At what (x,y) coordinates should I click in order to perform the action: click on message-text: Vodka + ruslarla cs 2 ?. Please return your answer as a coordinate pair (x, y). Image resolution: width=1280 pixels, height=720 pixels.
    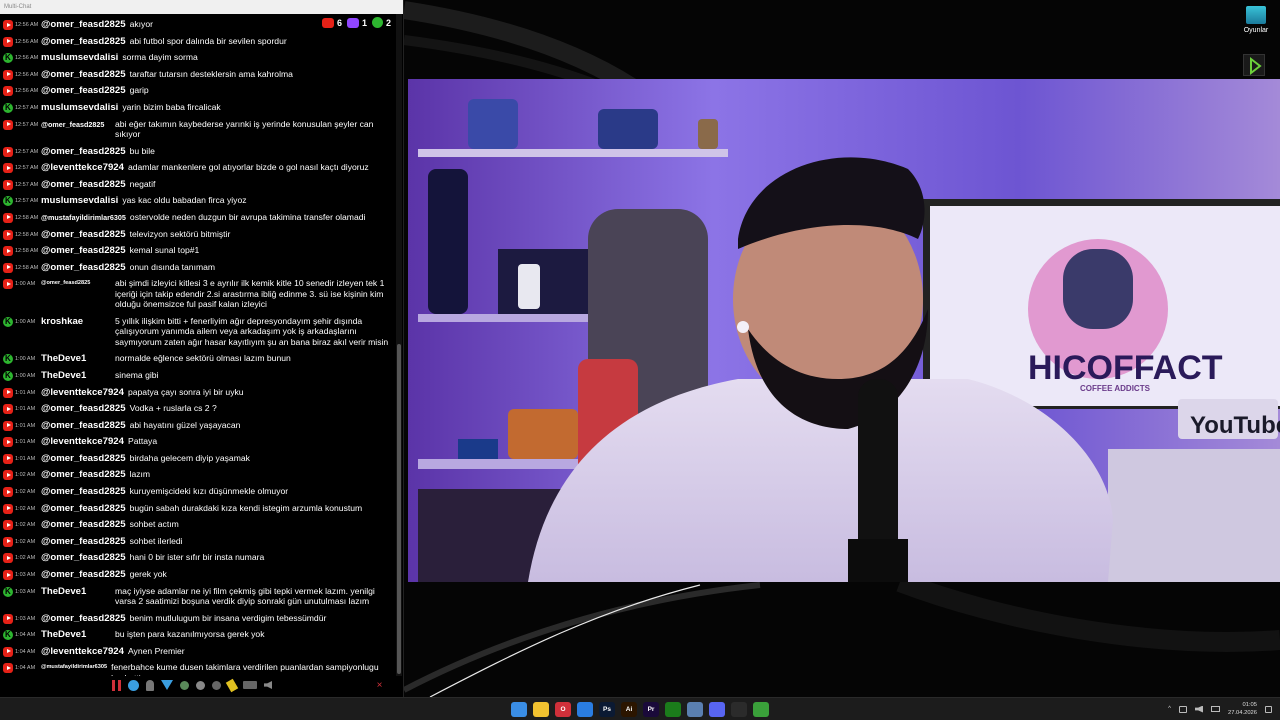
    Looking at the image, I should click on (173, 408).